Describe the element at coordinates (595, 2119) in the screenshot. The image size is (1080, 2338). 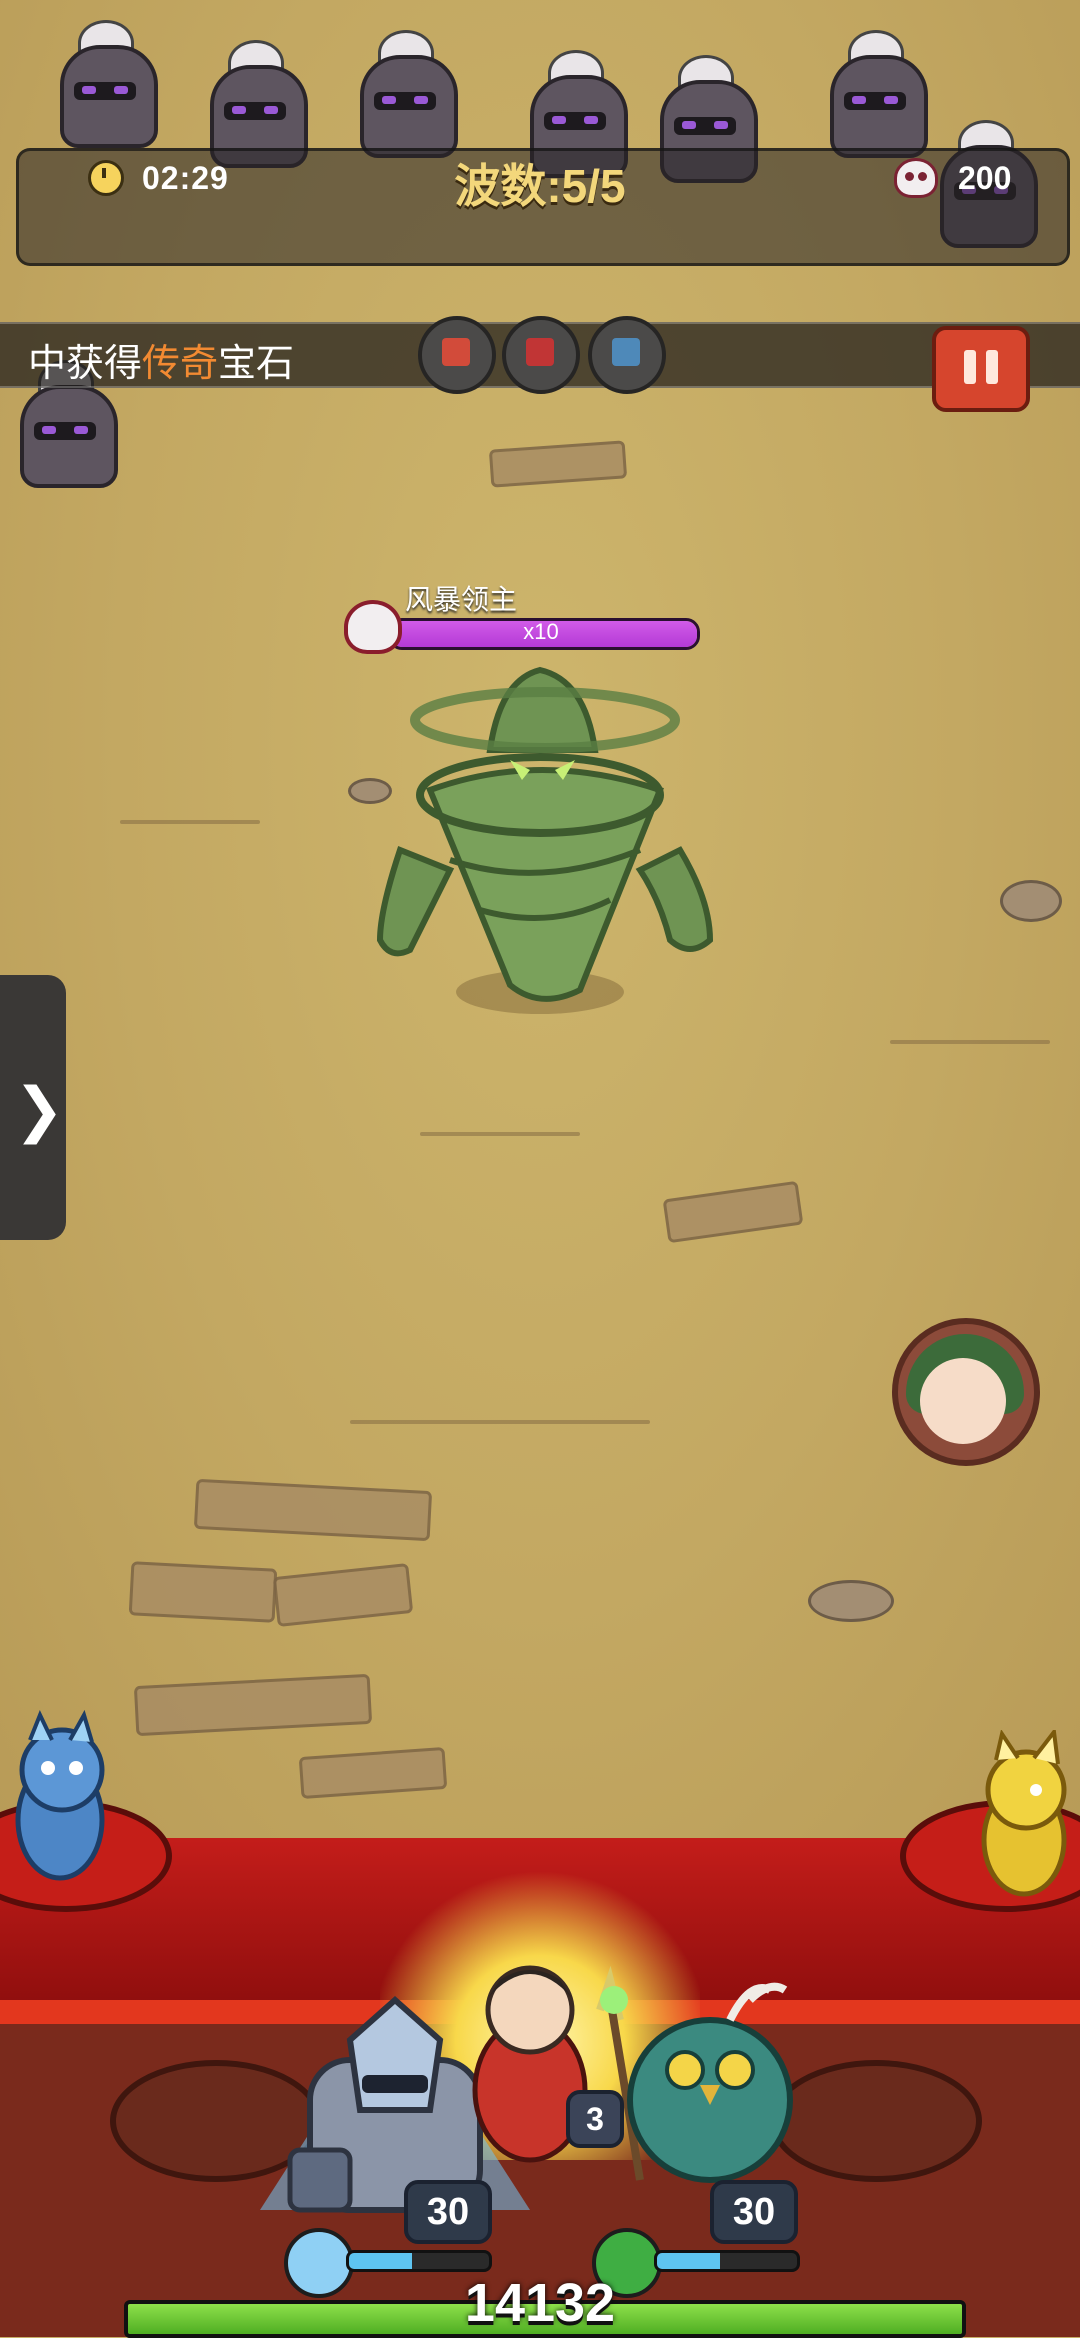
I see `hero-level-badge: 3` at that location.